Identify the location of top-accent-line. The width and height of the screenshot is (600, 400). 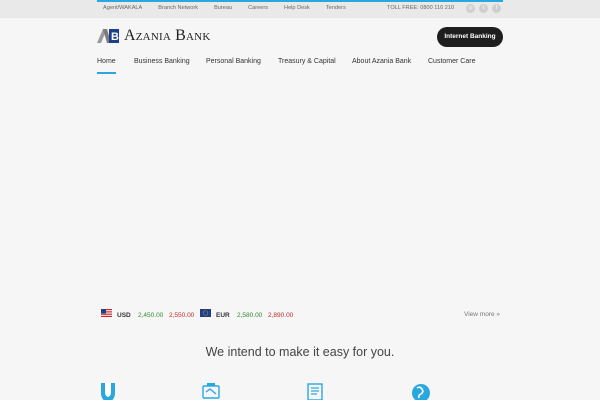
(300, 1).